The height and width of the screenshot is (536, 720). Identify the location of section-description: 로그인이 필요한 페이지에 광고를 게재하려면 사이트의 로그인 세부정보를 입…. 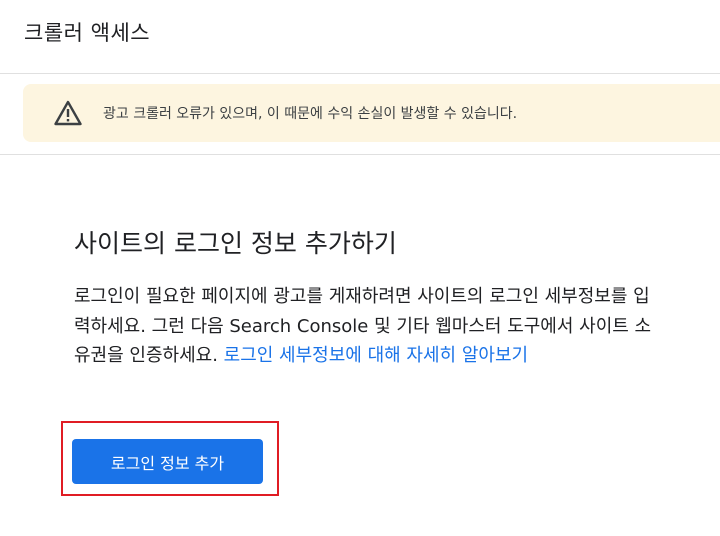
(369, 326).